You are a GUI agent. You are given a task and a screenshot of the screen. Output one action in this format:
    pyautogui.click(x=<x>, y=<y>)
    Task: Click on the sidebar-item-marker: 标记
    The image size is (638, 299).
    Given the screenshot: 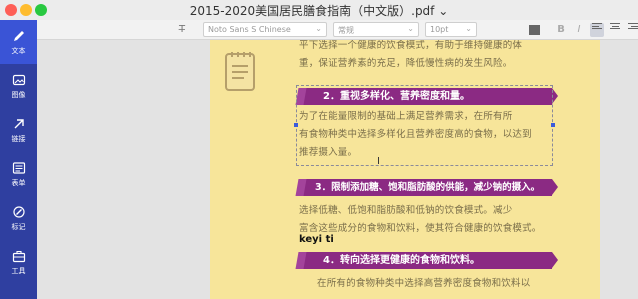 What is the action you would take?
    pyautogui.click(x=18, y=218)
    